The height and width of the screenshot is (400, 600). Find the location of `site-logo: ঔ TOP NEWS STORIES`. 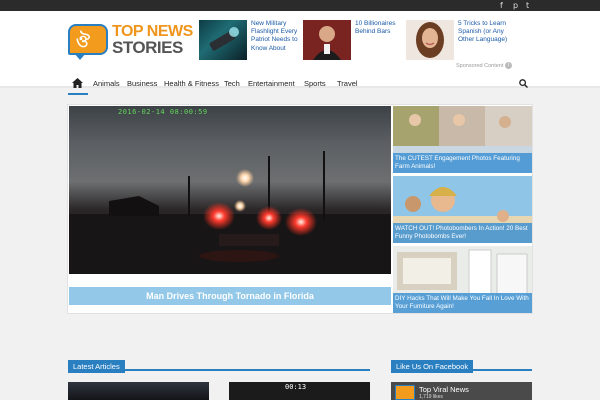

site-logo: ঔ TOP NEWS STORIES is located at coordinates (133, 41).